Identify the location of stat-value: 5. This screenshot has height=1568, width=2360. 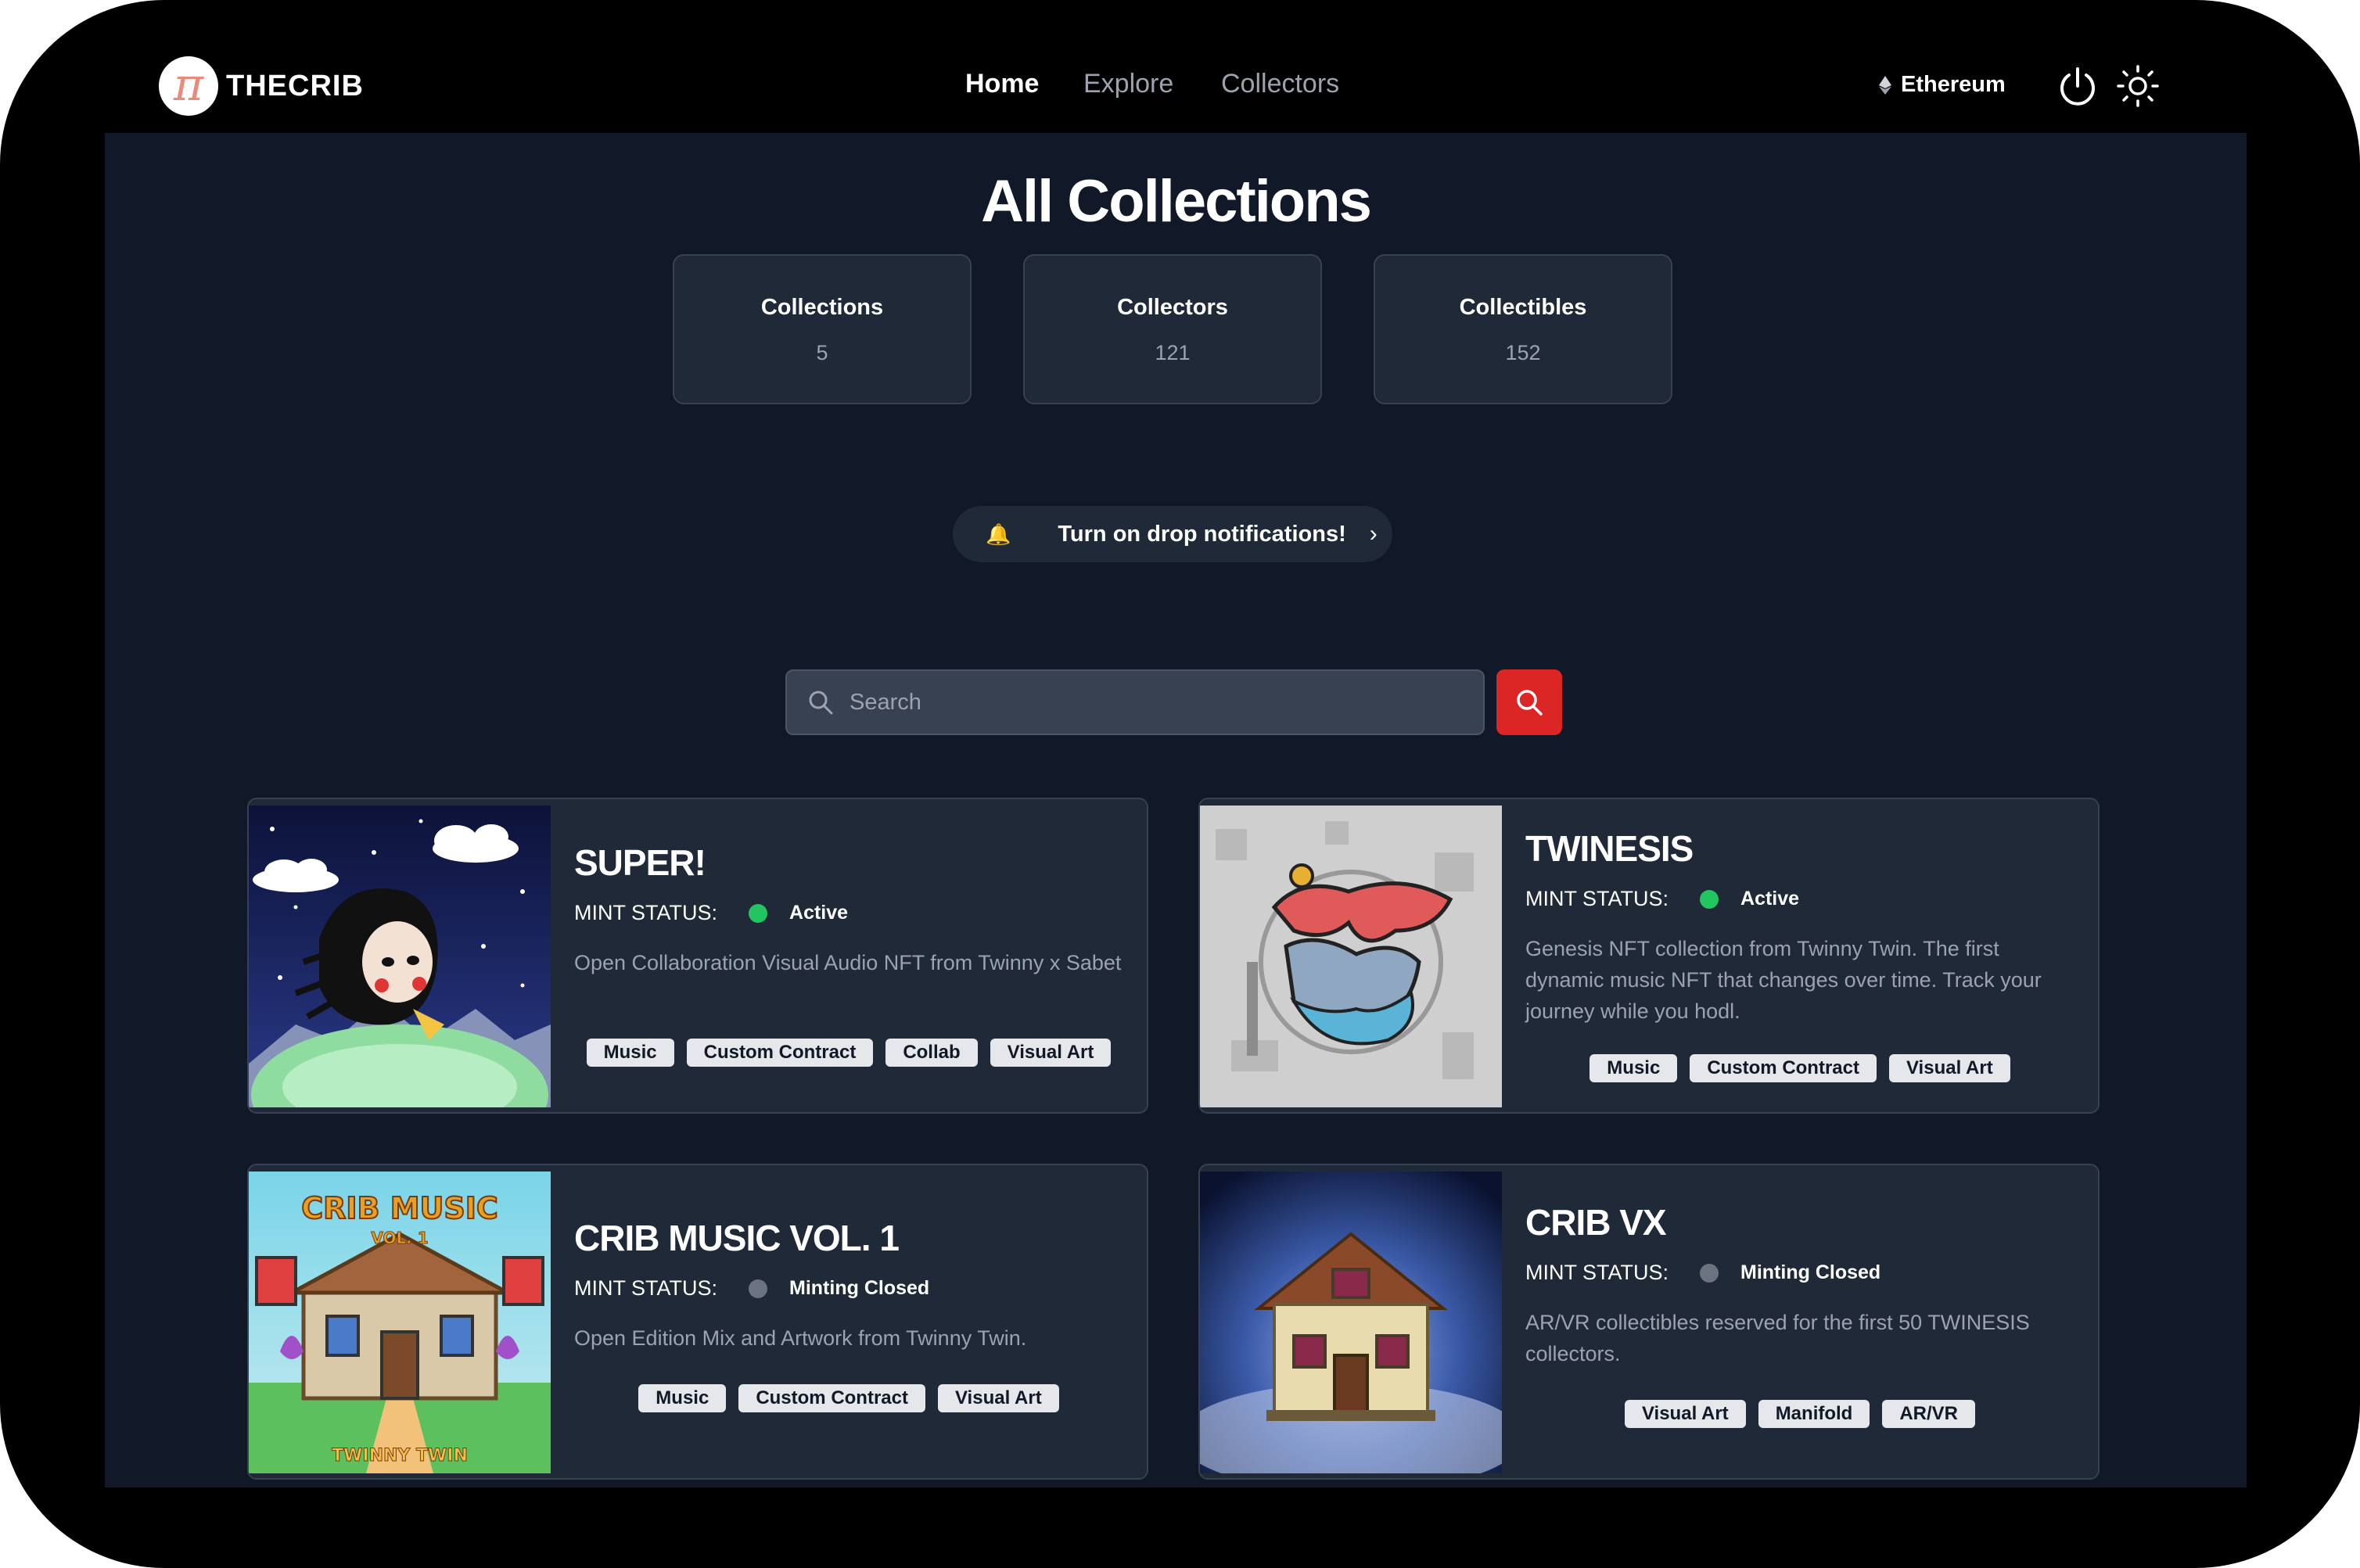
(822, 352).